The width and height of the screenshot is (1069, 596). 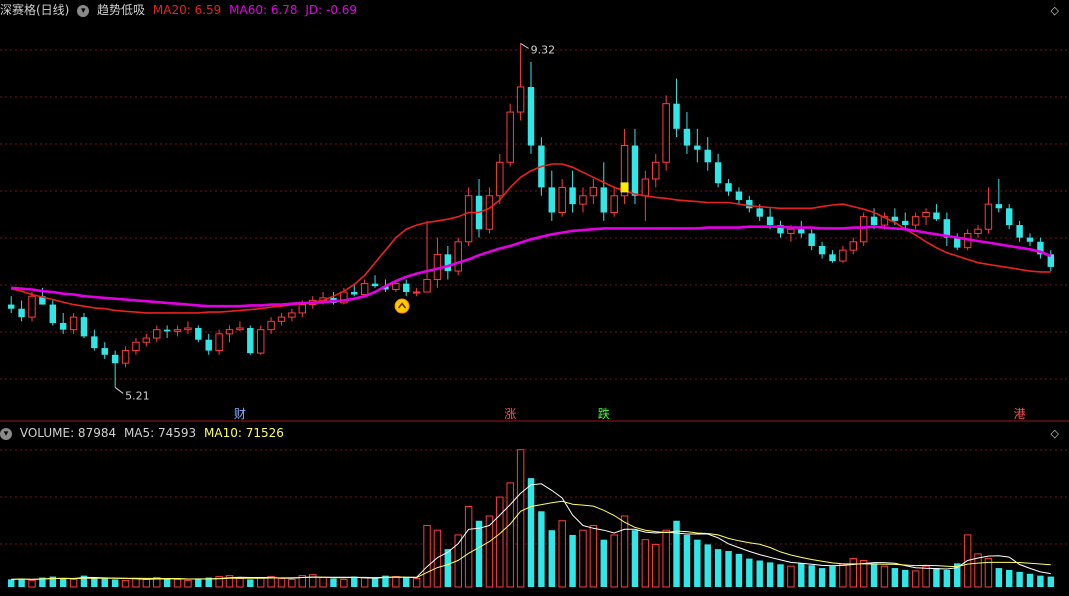 I want to click on event-marker: 涨, so click(x=510, y=413).